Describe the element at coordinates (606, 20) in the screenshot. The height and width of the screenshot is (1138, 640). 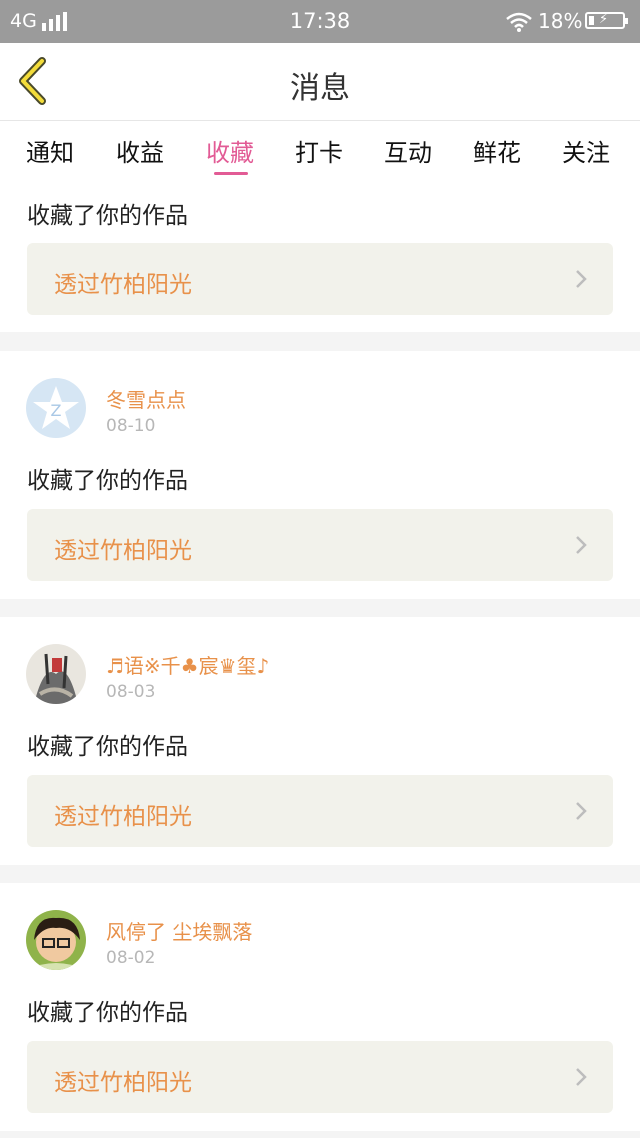
I see `battery-icon: ⚡` at that location.